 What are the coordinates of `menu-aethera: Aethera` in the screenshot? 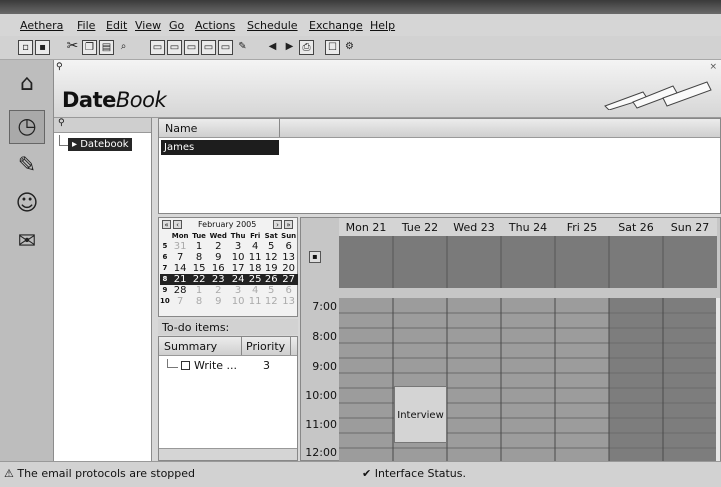 It's located at (41, 25).